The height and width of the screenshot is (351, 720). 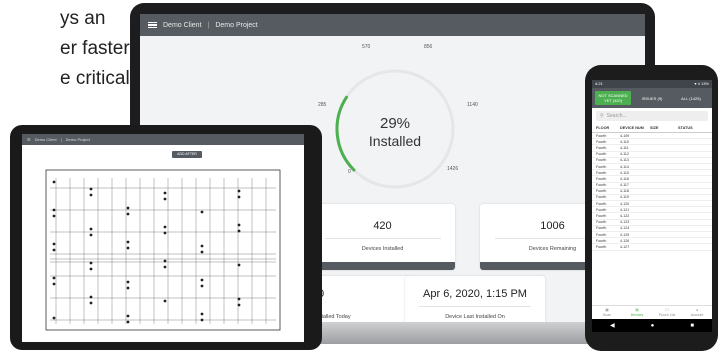 What do you see at coordinates (382, 226) in the screenshot?
I see `card-value: 420` at bounding box center [382, 226].